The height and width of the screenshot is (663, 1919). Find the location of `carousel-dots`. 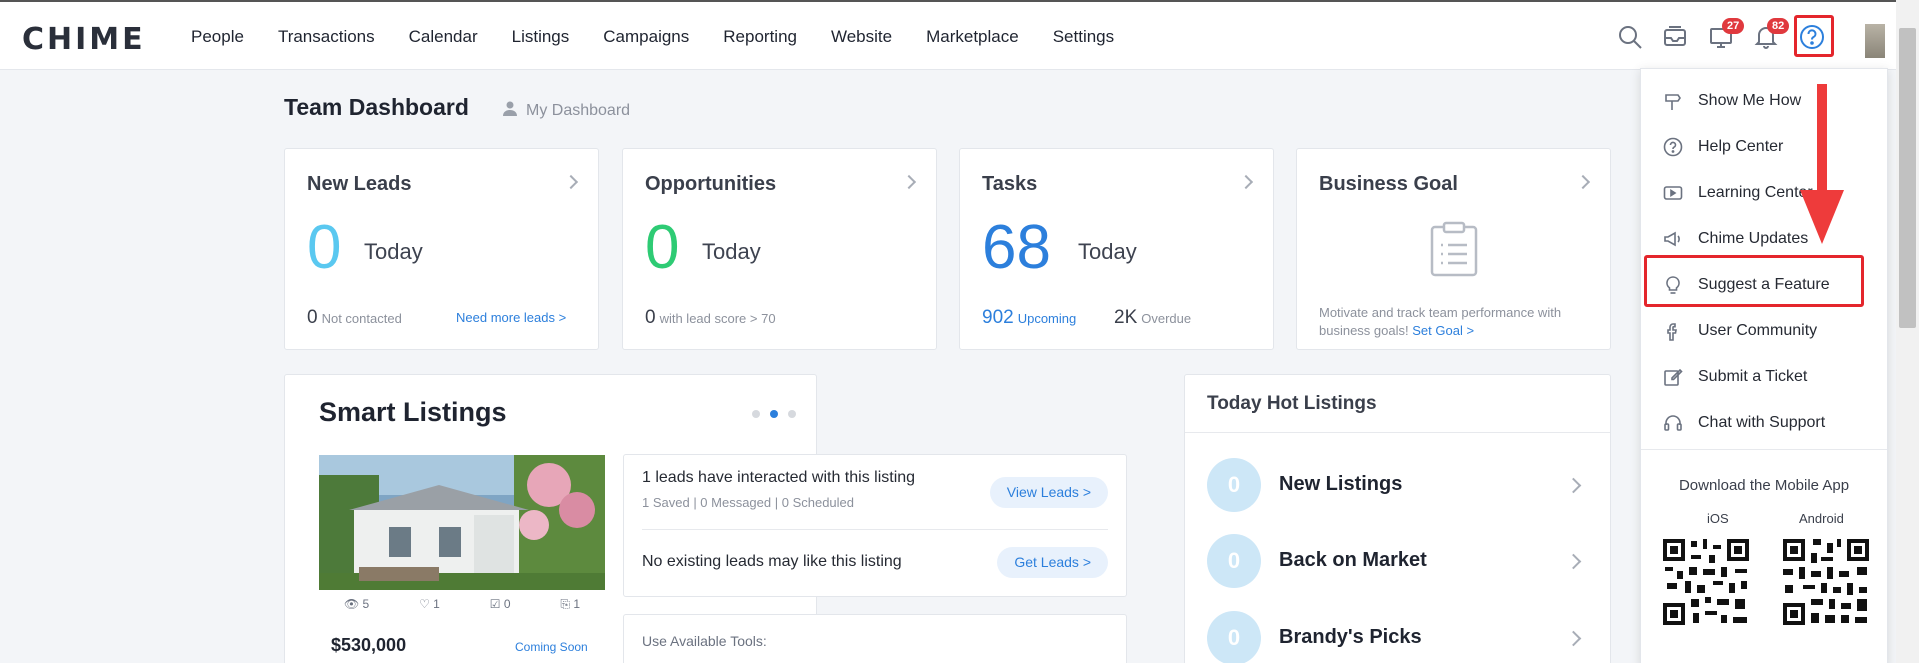

carousel-dots is located at coordinates (774, 414).